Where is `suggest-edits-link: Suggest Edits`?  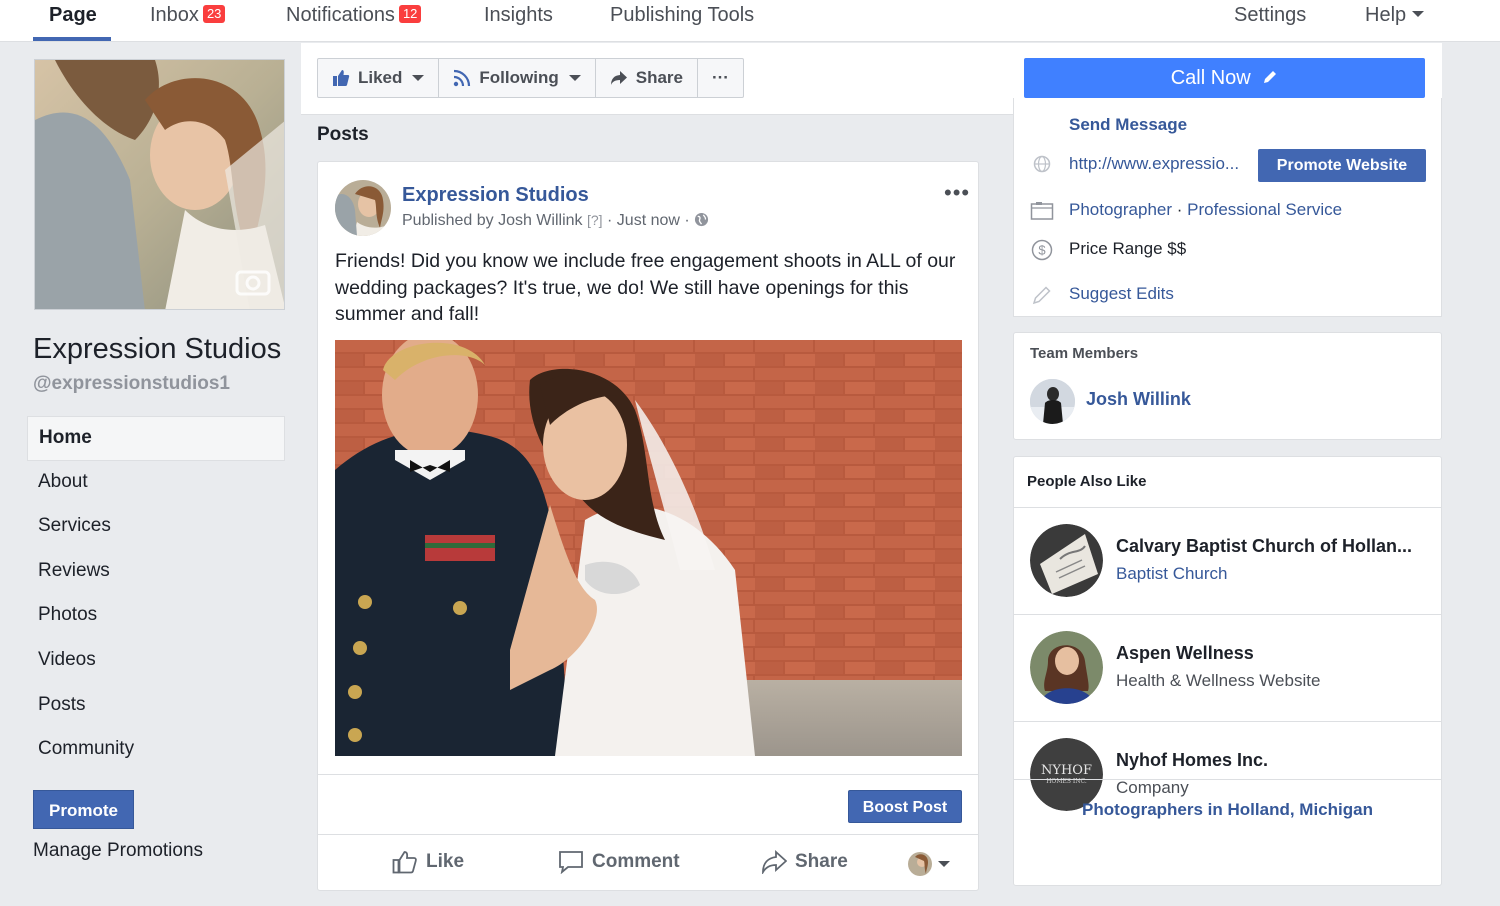
suggest-edits-link: Suggest Edits is located at coordinates (1121, 294).